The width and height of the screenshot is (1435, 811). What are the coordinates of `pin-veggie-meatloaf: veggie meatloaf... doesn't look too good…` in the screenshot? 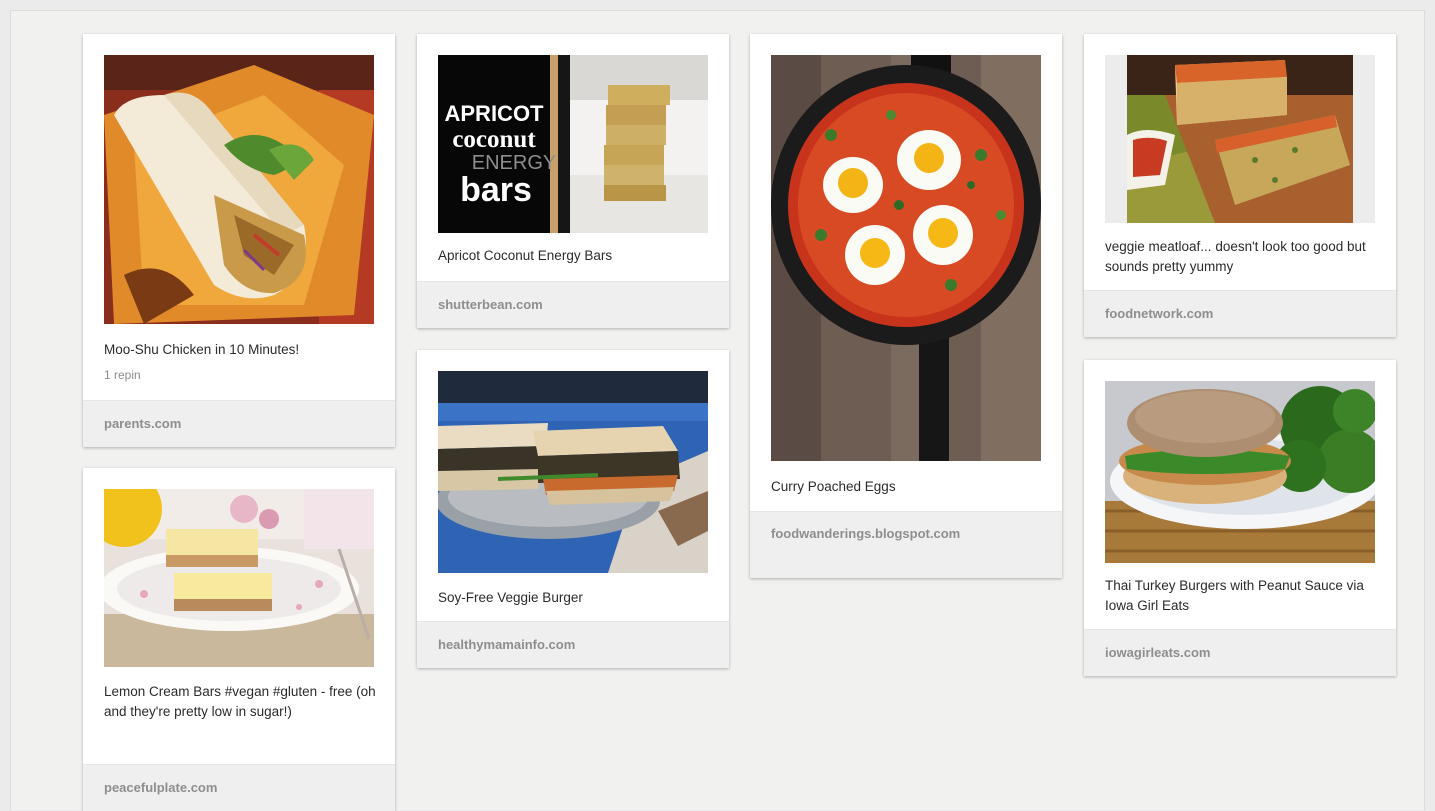 It's located at (1240, 185).